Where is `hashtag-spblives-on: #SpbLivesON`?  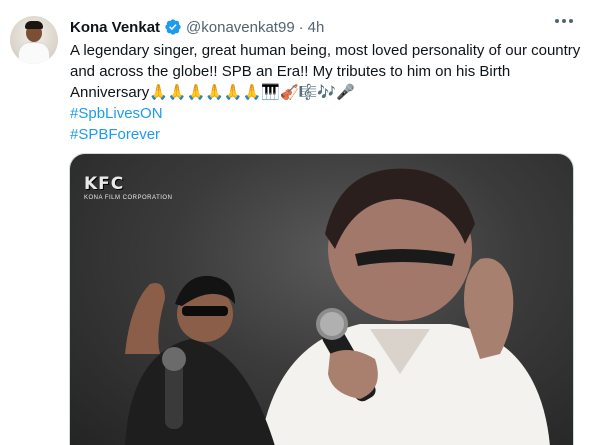 hashtag-spblives-on: #SpbLivesON is located at coordinates (327, 113).